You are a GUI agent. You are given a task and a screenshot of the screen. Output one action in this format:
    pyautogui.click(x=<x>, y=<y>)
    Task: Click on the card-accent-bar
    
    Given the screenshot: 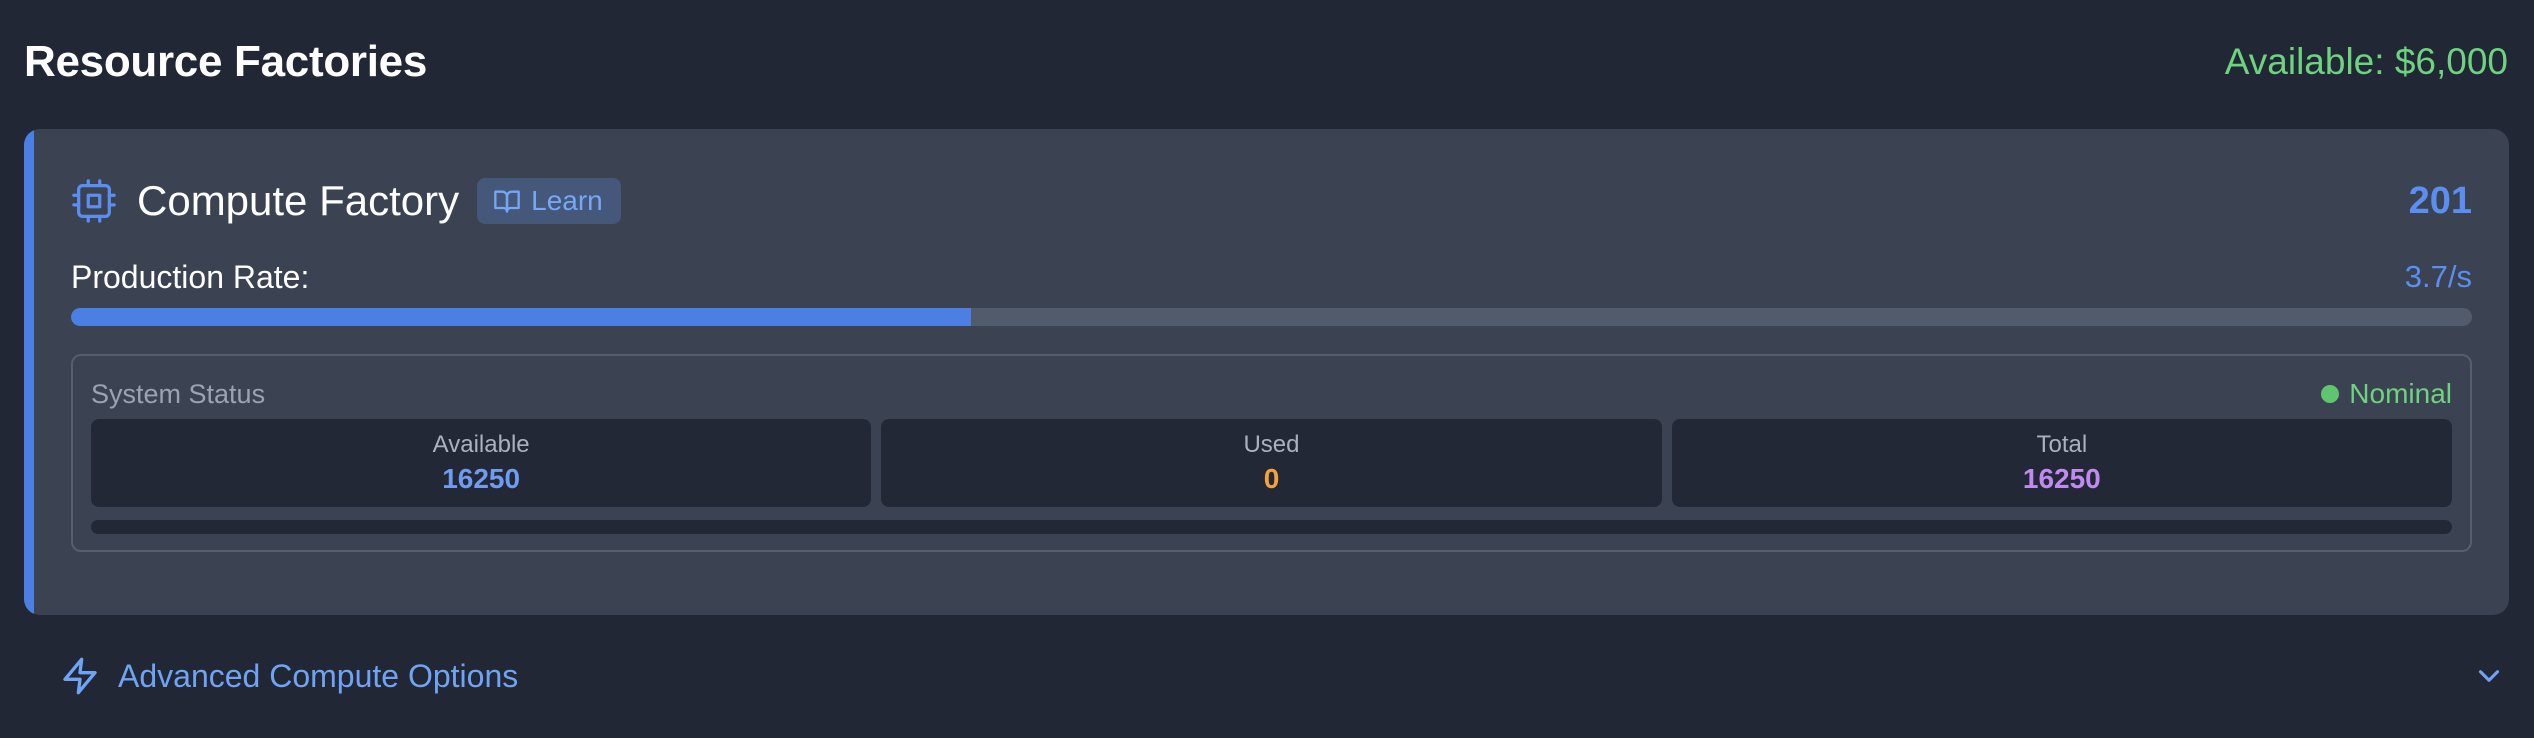 What is the action you would take?
    pyautogui.click(x=29, y=372)
    